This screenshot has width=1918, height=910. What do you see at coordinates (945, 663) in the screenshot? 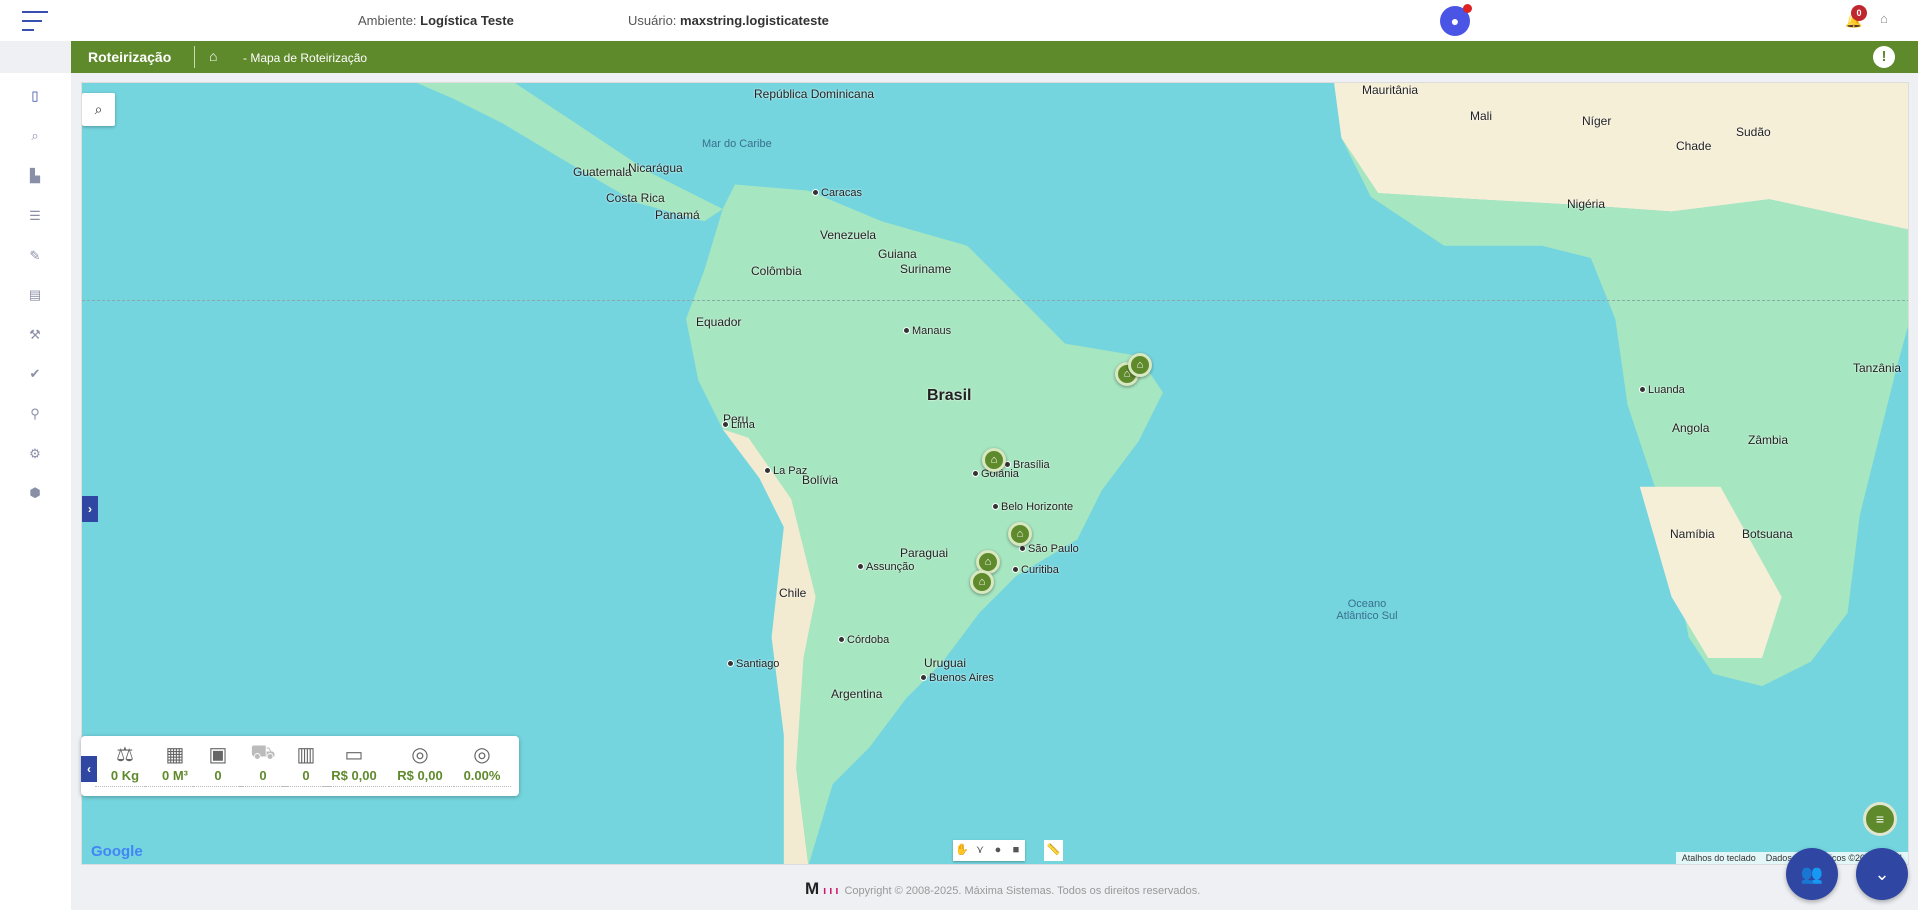
I see `map-label: Uruguai` at bounding box center [945, 663].